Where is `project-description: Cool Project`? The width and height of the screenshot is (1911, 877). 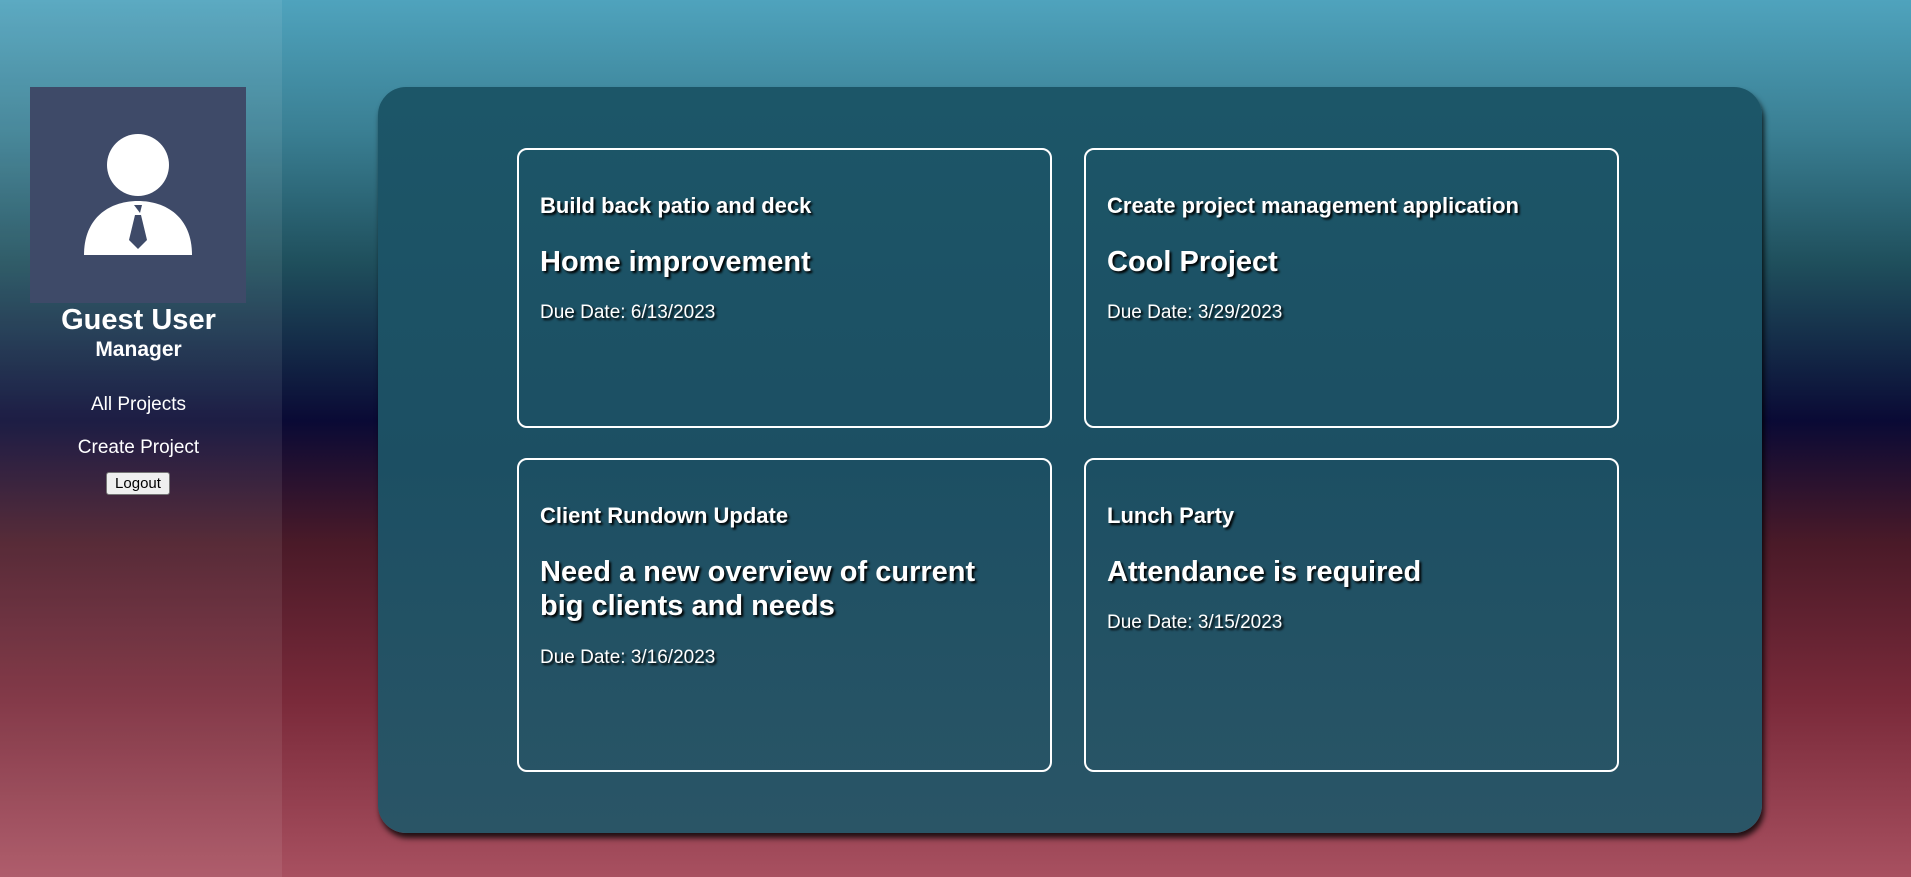
project-description: Cool Project is located at coordinates (1192, 262).